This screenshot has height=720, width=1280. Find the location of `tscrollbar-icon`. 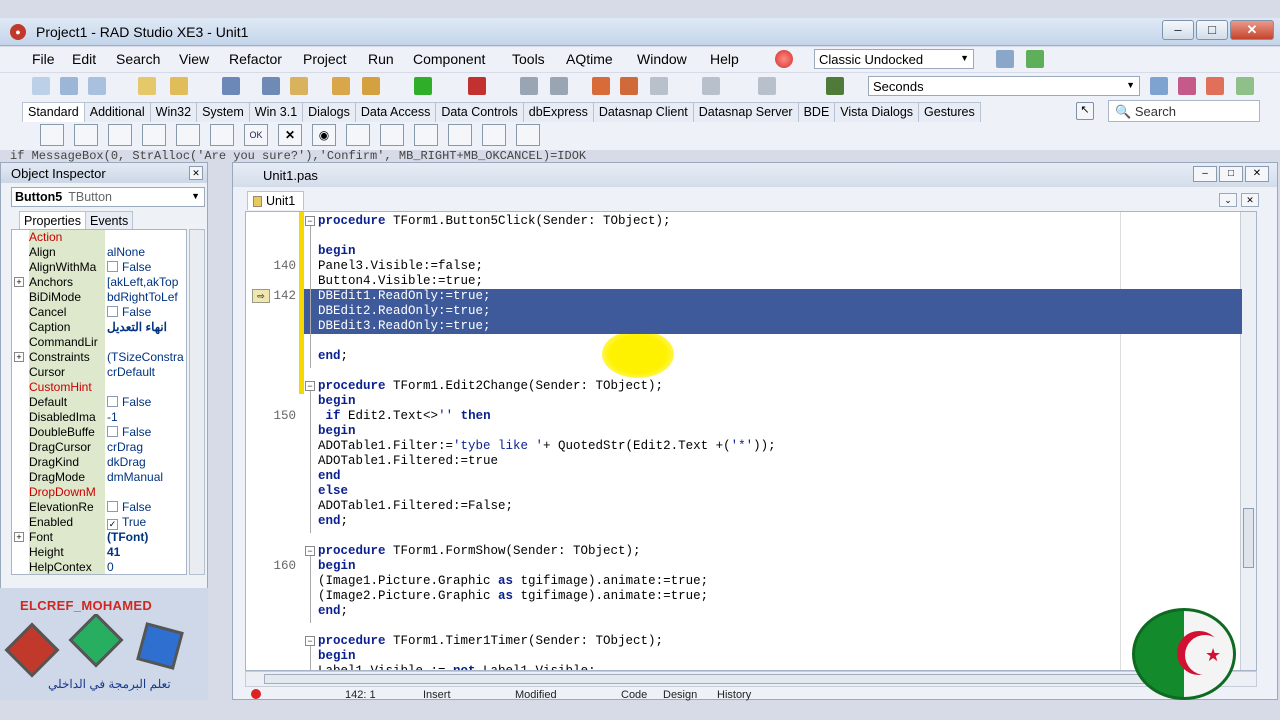

tscrollbar-icon is located at coordinates (426, 135).